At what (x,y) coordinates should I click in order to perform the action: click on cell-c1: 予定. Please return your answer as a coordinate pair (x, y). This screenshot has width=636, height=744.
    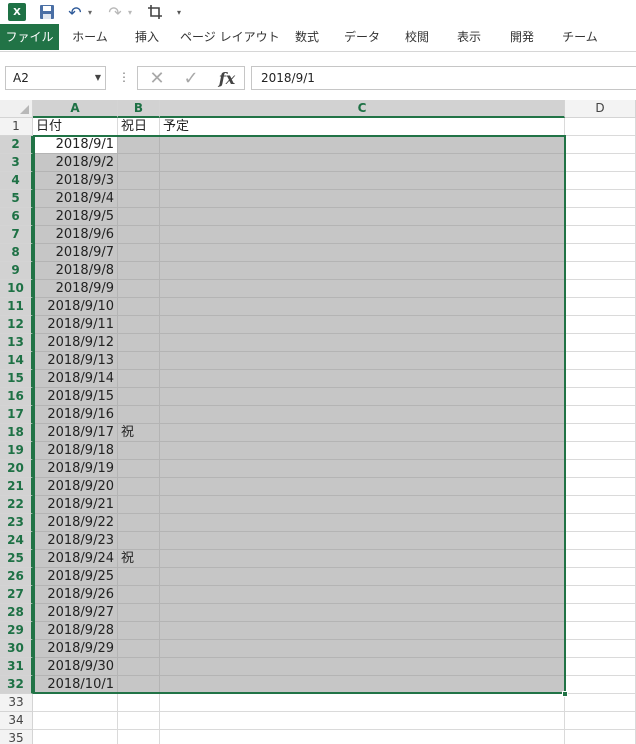
    Looking at the image, I should click on (362, 127).